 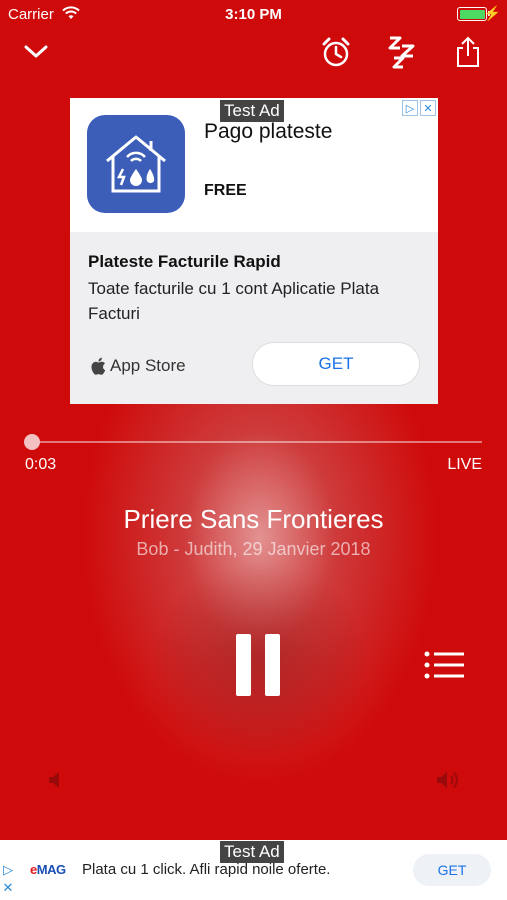 I want to click on ad-get-button: GET, so click(x=336, y=364).